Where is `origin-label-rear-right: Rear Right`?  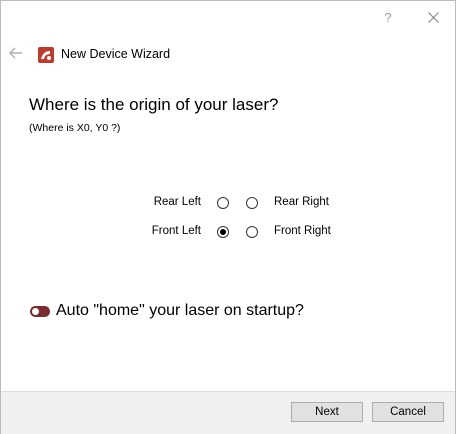 origin-label-rear-right: Rear Right is located at coordinates (301, 202).